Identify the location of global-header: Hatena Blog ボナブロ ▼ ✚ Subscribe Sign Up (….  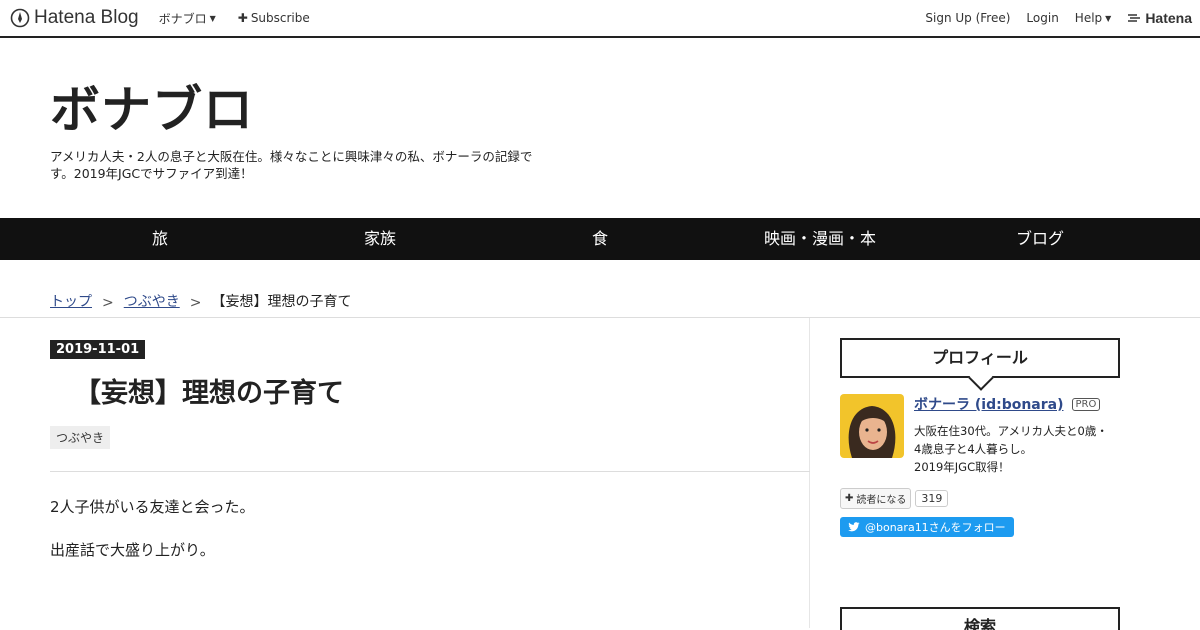
(600, 19).